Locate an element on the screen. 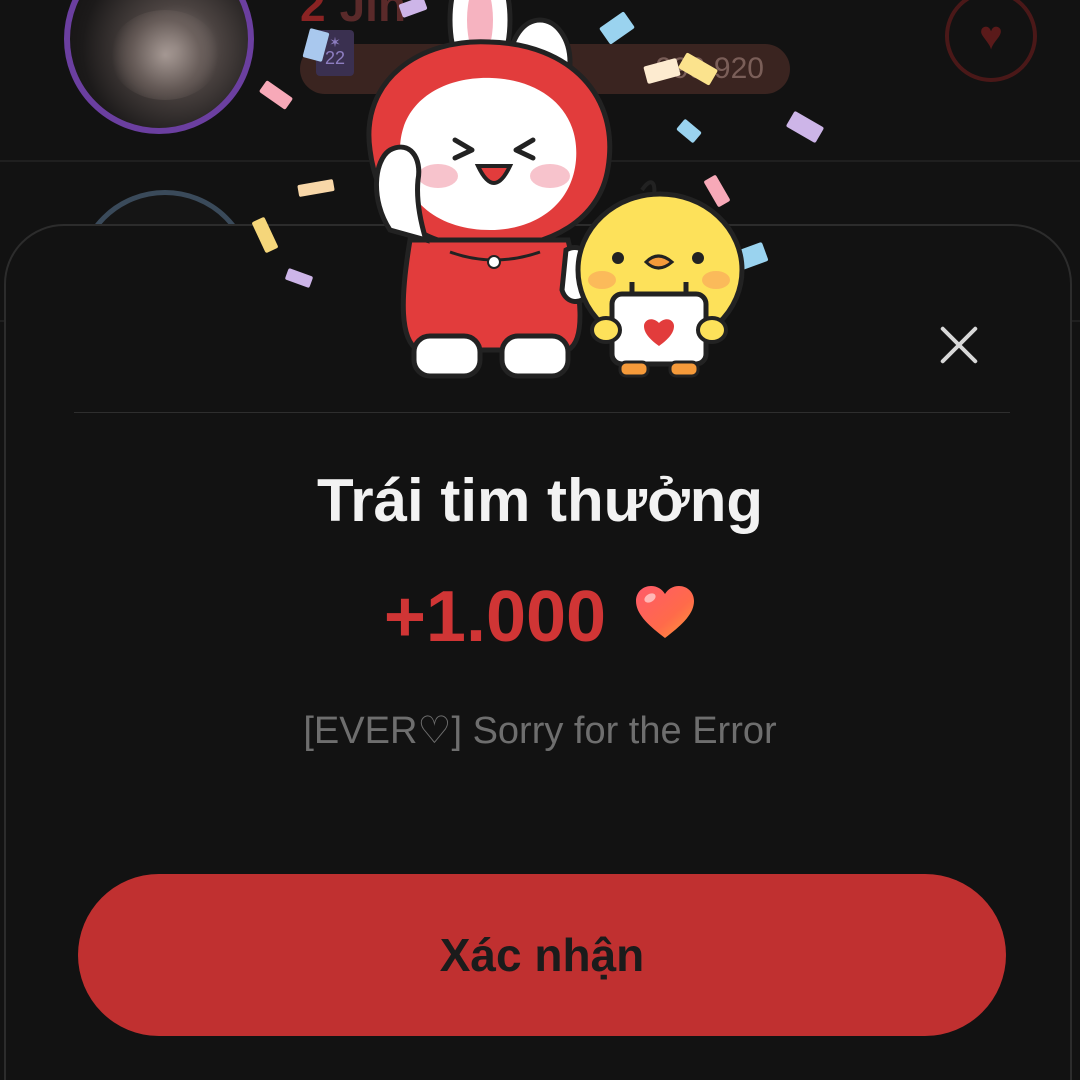 The width and height of the screenshot is (1080, 1080). divider is located at coordinates (542, 412).